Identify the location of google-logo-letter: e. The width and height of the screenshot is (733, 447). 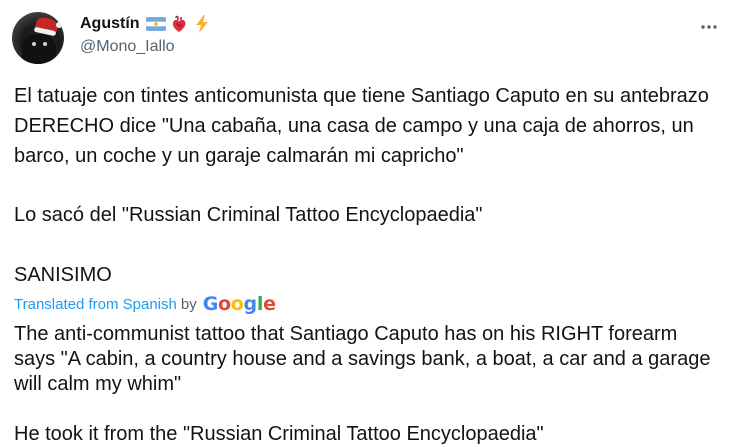
(269, 304).